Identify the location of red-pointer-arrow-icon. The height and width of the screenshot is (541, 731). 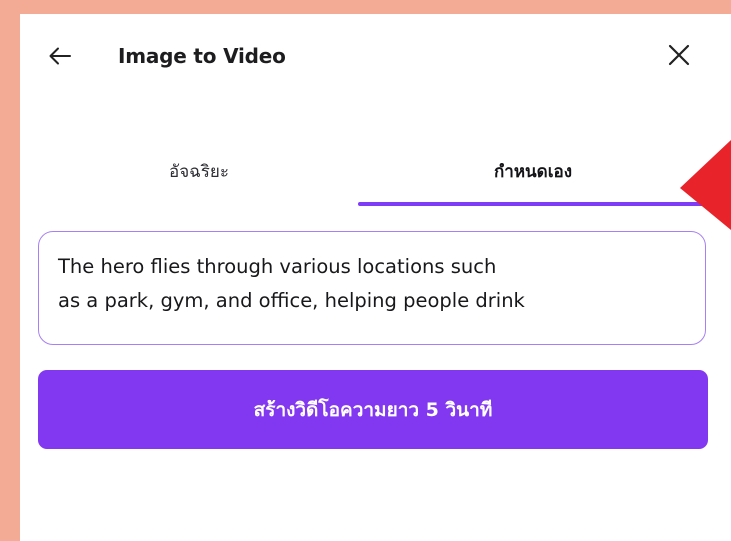
(705, 185).